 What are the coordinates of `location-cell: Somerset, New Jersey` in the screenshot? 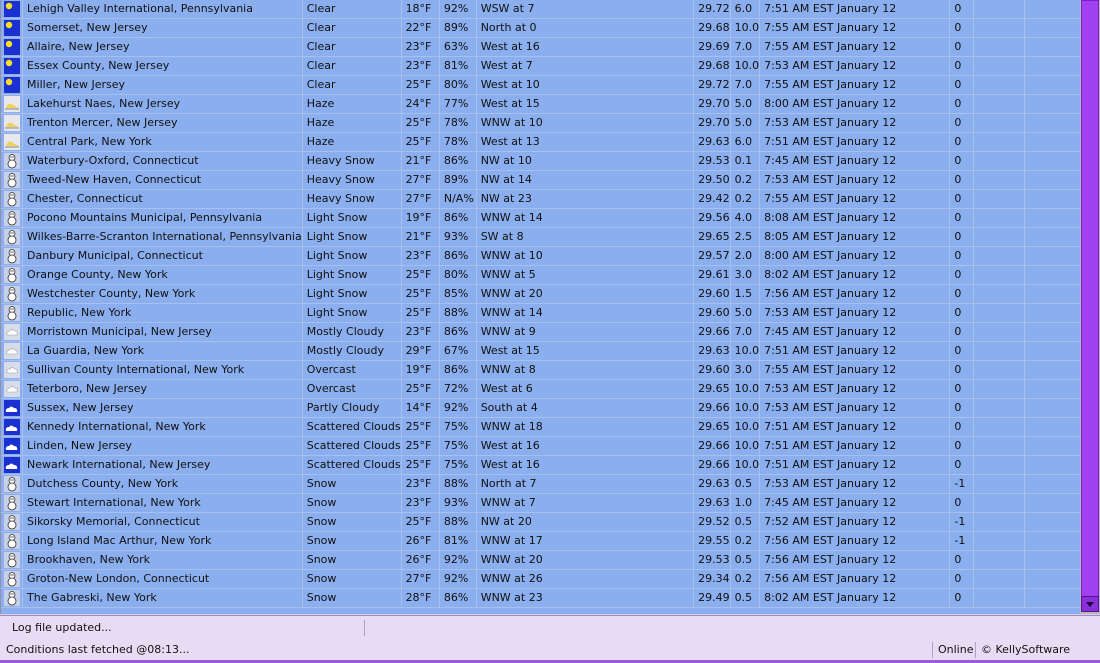 It's located at (162, 28).